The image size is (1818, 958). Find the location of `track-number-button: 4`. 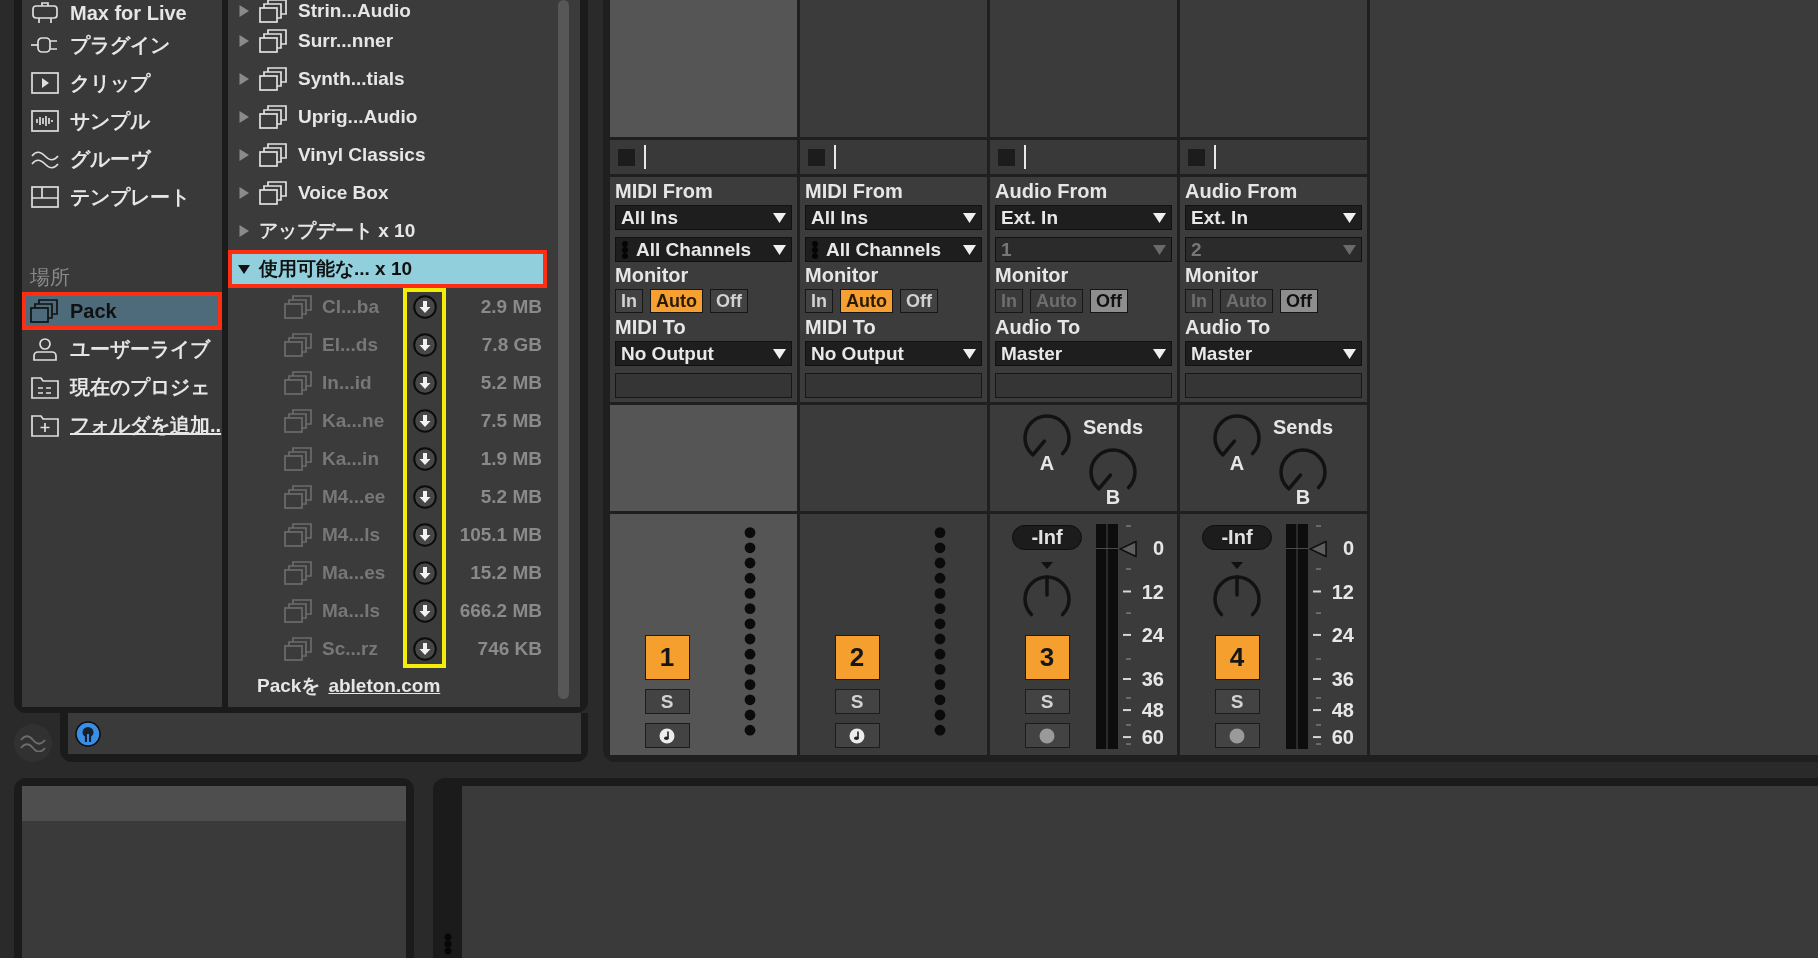

track-number-button: 4 is located at coordinates (1237, 657).